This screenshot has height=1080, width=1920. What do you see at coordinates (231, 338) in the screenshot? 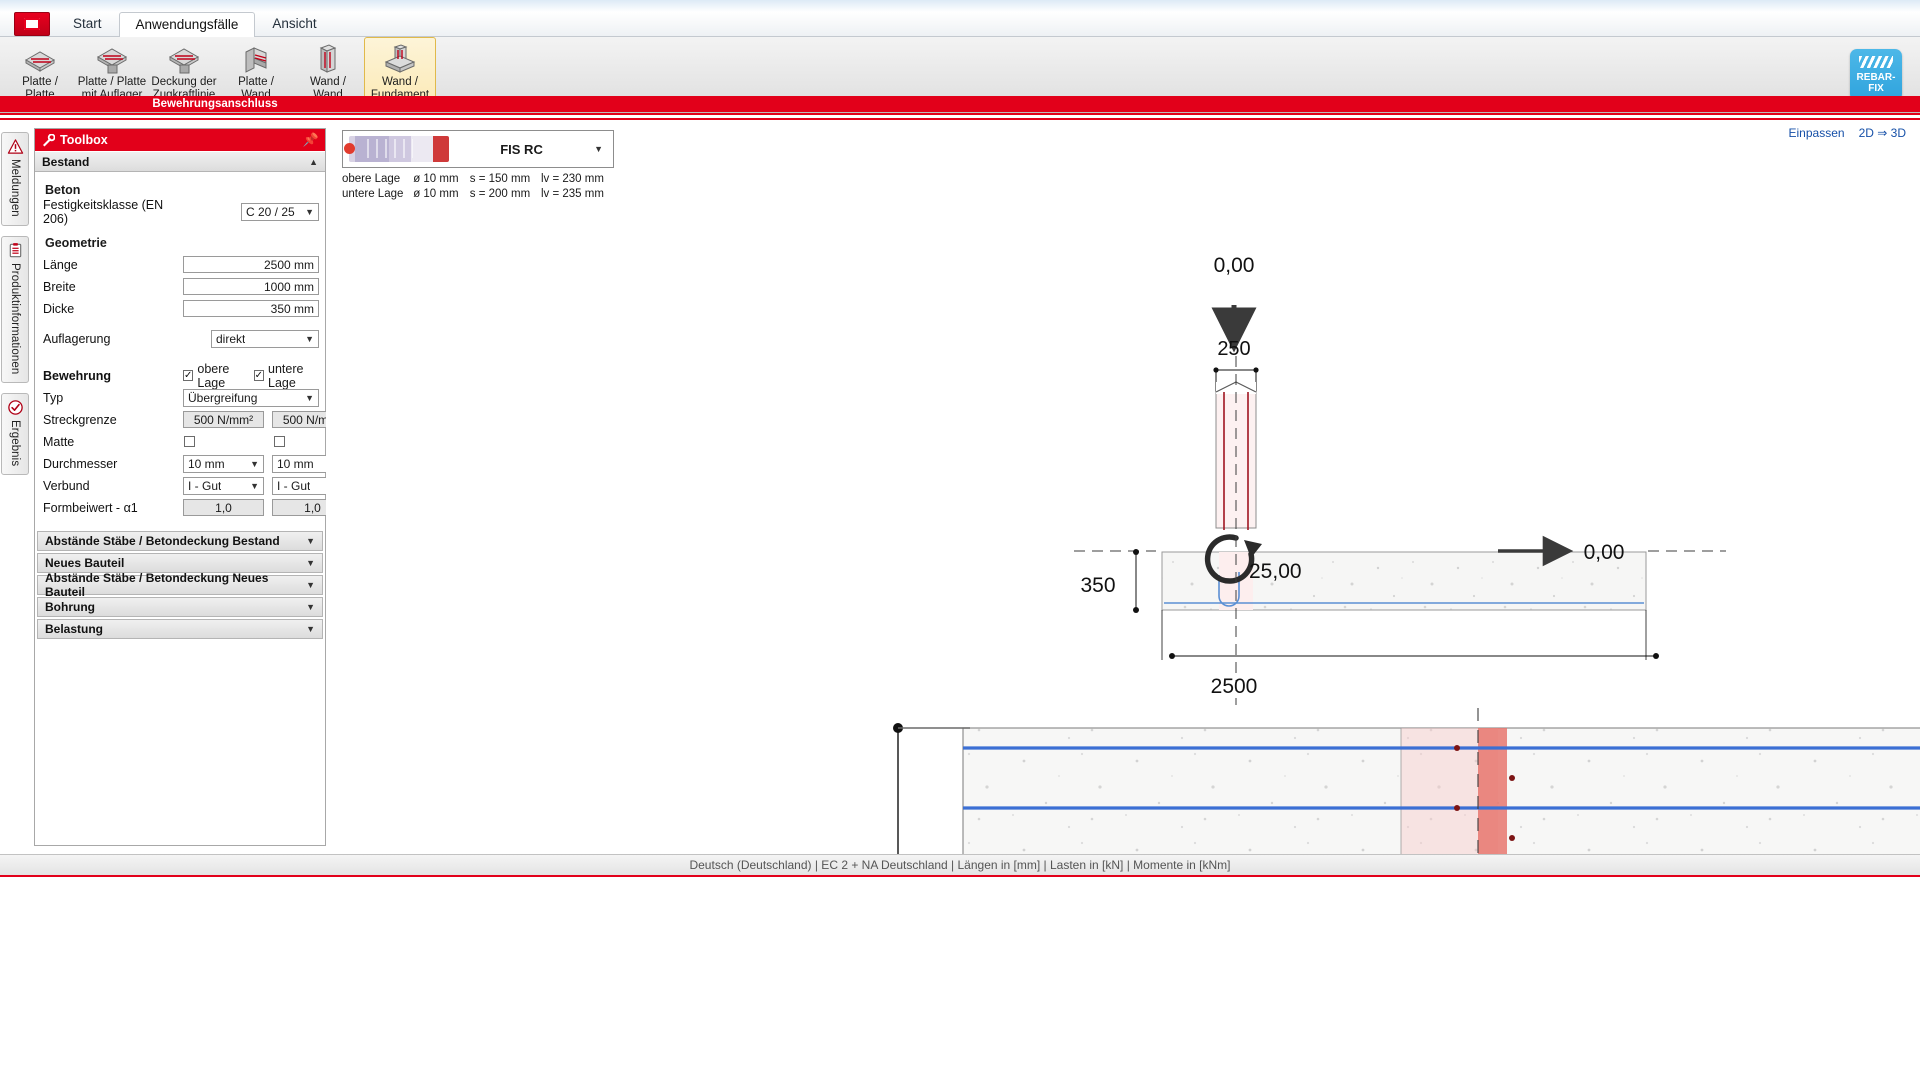
I see `select-value: direkt` at bounding box center [231, 338].